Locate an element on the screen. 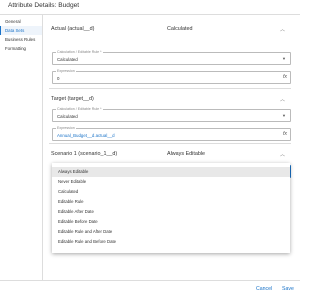 This screenshot has height=299, width=320. section-actual-header: Actual (actual__d) Calculated ︿ is located at coordinates (170, 31).